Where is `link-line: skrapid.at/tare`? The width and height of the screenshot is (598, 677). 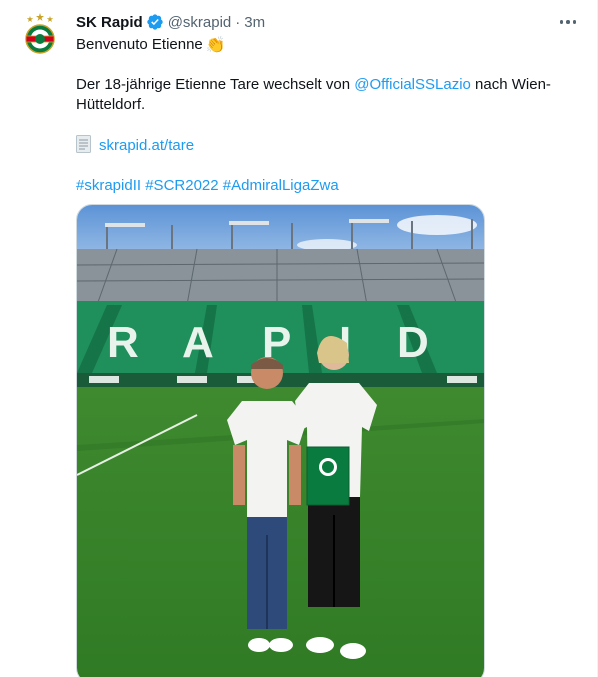 link-line: skrapid.at/tare is located at coordinates (321, 145).